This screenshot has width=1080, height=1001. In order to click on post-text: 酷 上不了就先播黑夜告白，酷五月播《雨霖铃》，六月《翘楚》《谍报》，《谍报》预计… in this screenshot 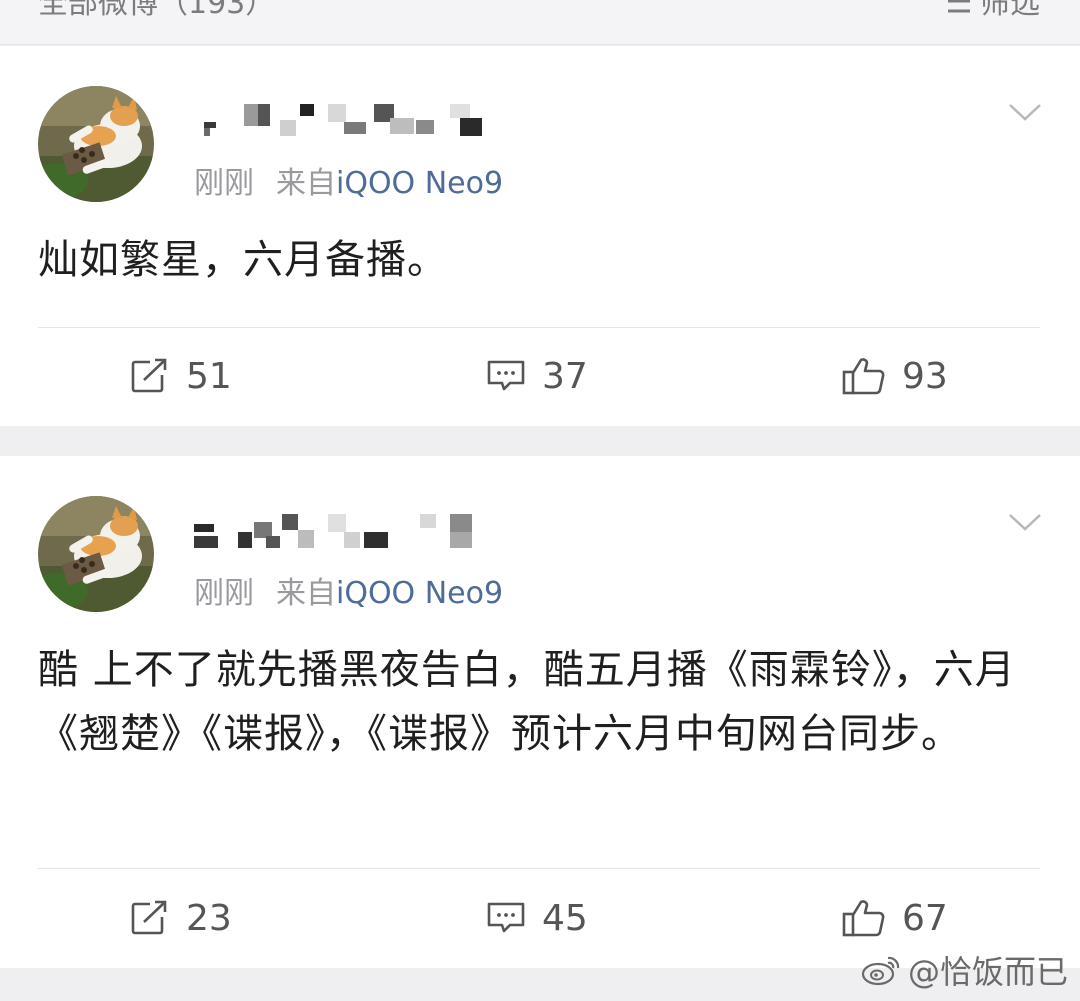, I will do `click(527, 702)`.